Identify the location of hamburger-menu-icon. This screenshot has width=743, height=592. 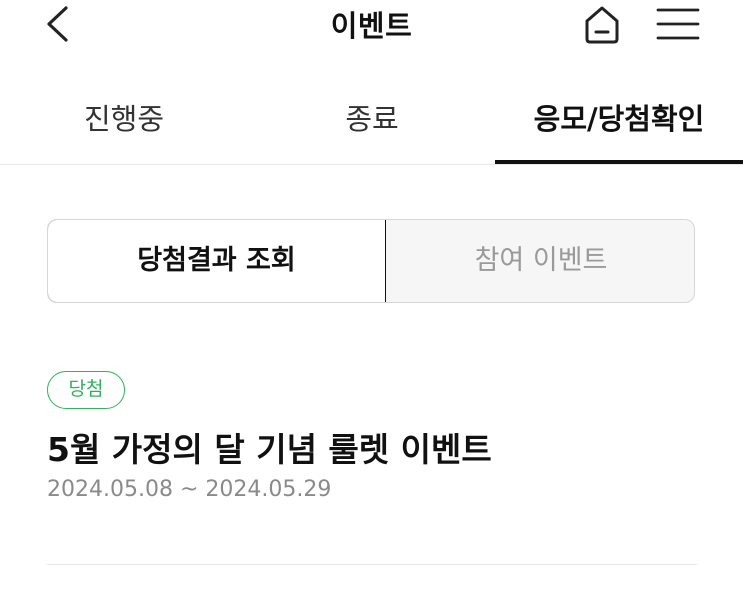
(678, 24).